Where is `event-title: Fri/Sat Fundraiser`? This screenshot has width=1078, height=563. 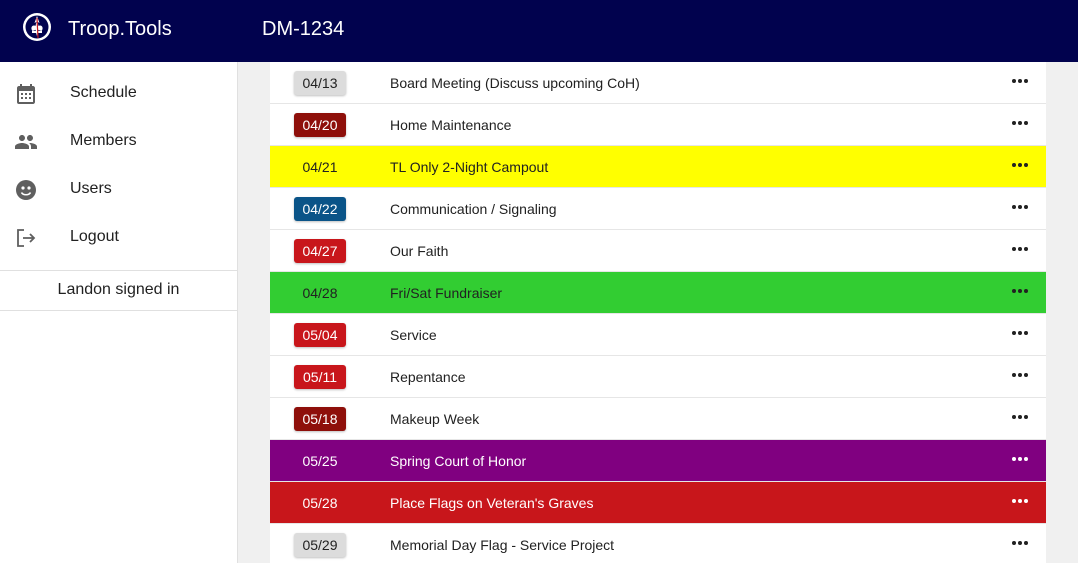
event-title: Fri/Sat Fundraiser is located at coordinates (446, 293).